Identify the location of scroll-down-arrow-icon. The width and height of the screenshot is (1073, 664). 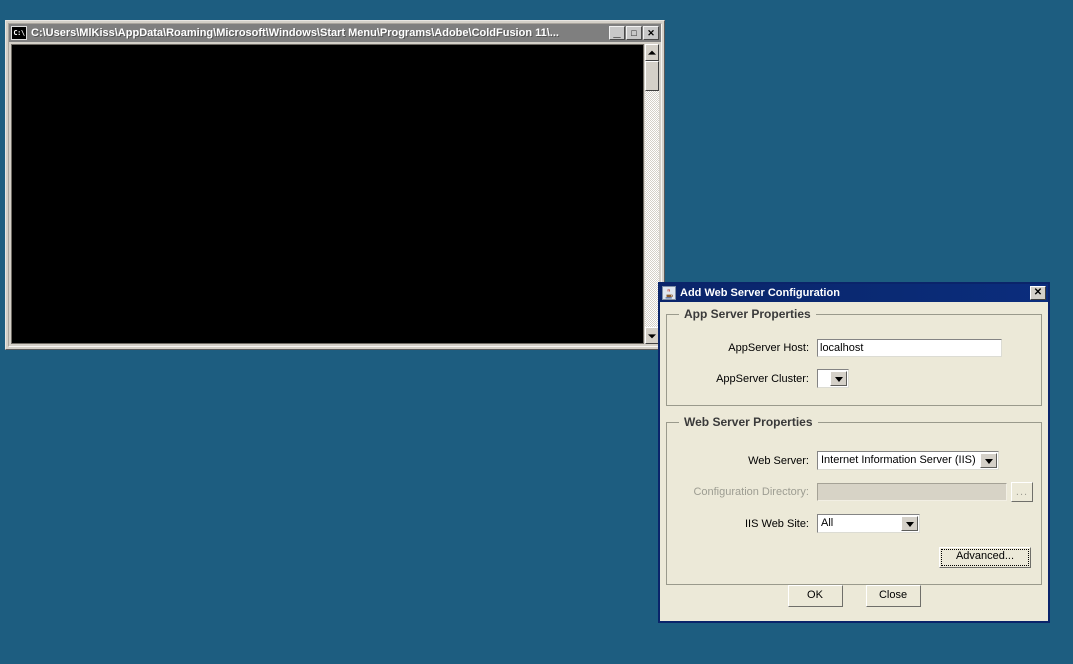
(652, 335).